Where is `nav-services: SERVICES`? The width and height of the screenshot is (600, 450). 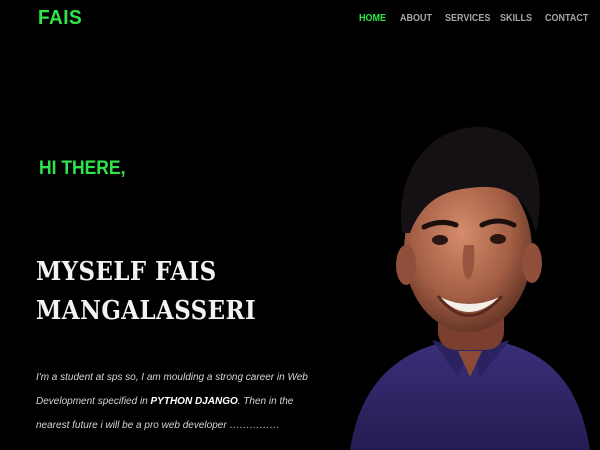
nav-services: SERVICES is located at coordinates (467, 18).